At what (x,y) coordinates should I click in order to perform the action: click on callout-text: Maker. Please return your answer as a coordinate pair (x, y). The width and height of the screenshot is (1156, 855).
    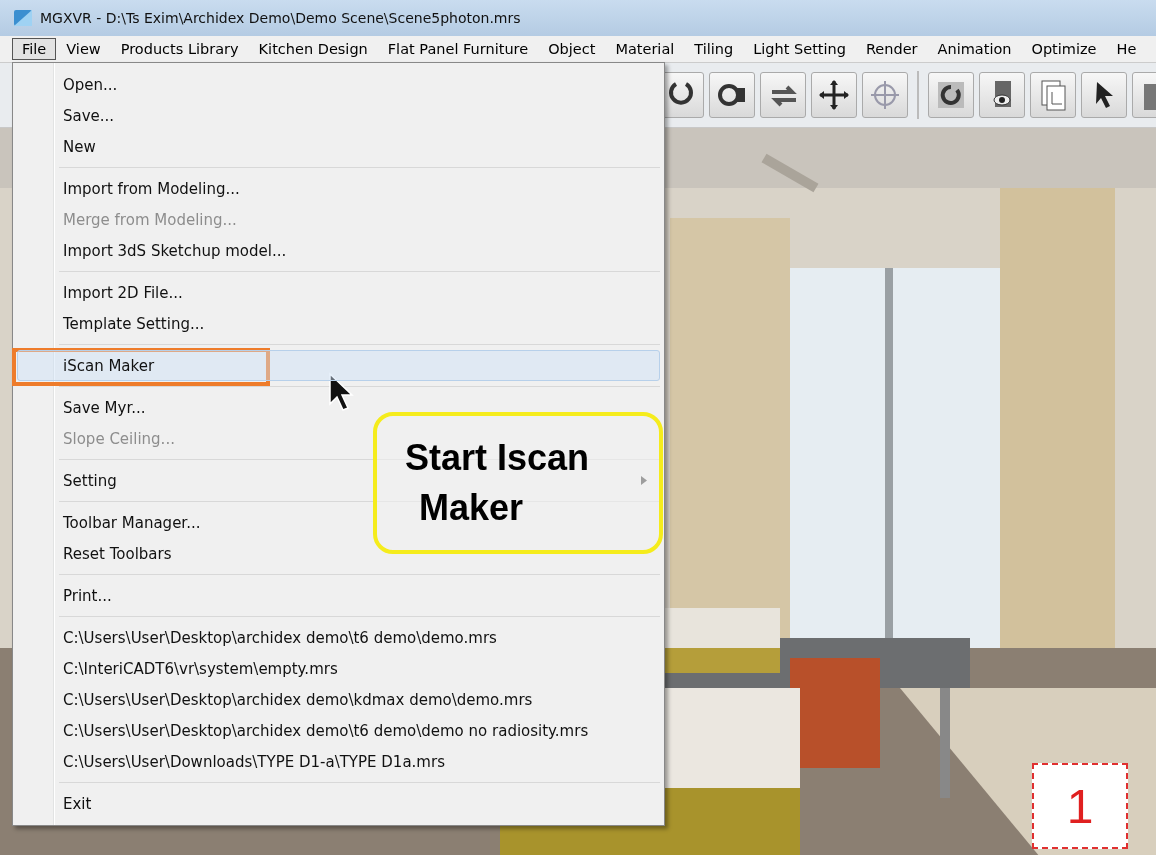
    Looking at the image, I should click on (471, 508).